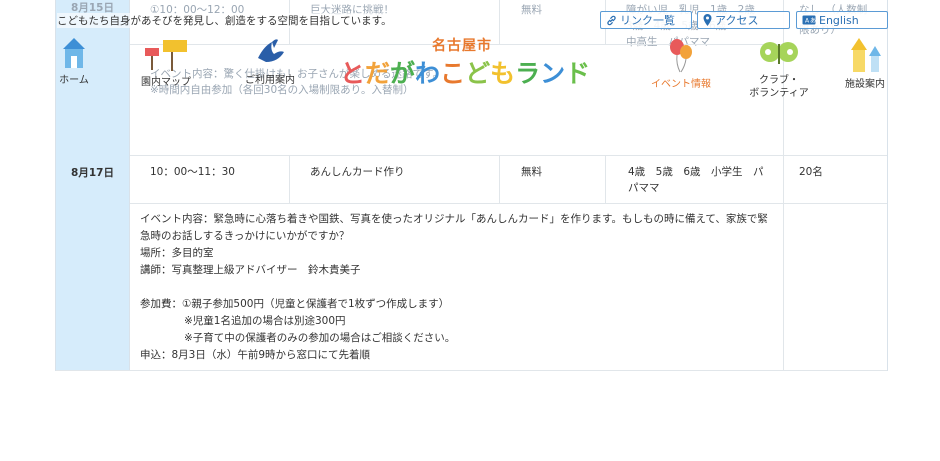  I want to click on logo-letter: ど, so click(478, 73).